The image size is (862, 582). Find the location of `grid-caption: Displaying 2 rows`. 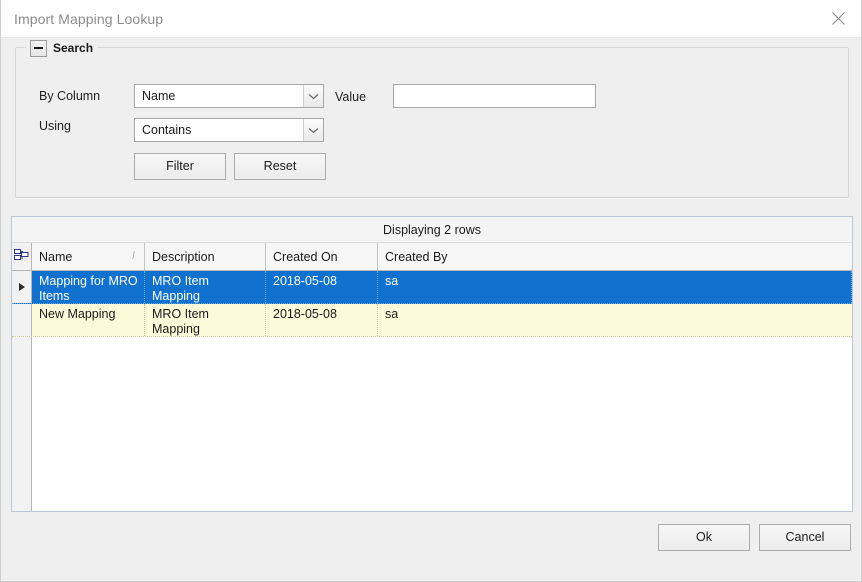

grid-caption: Displaying 2 rows is located at coordinates (432, 230).